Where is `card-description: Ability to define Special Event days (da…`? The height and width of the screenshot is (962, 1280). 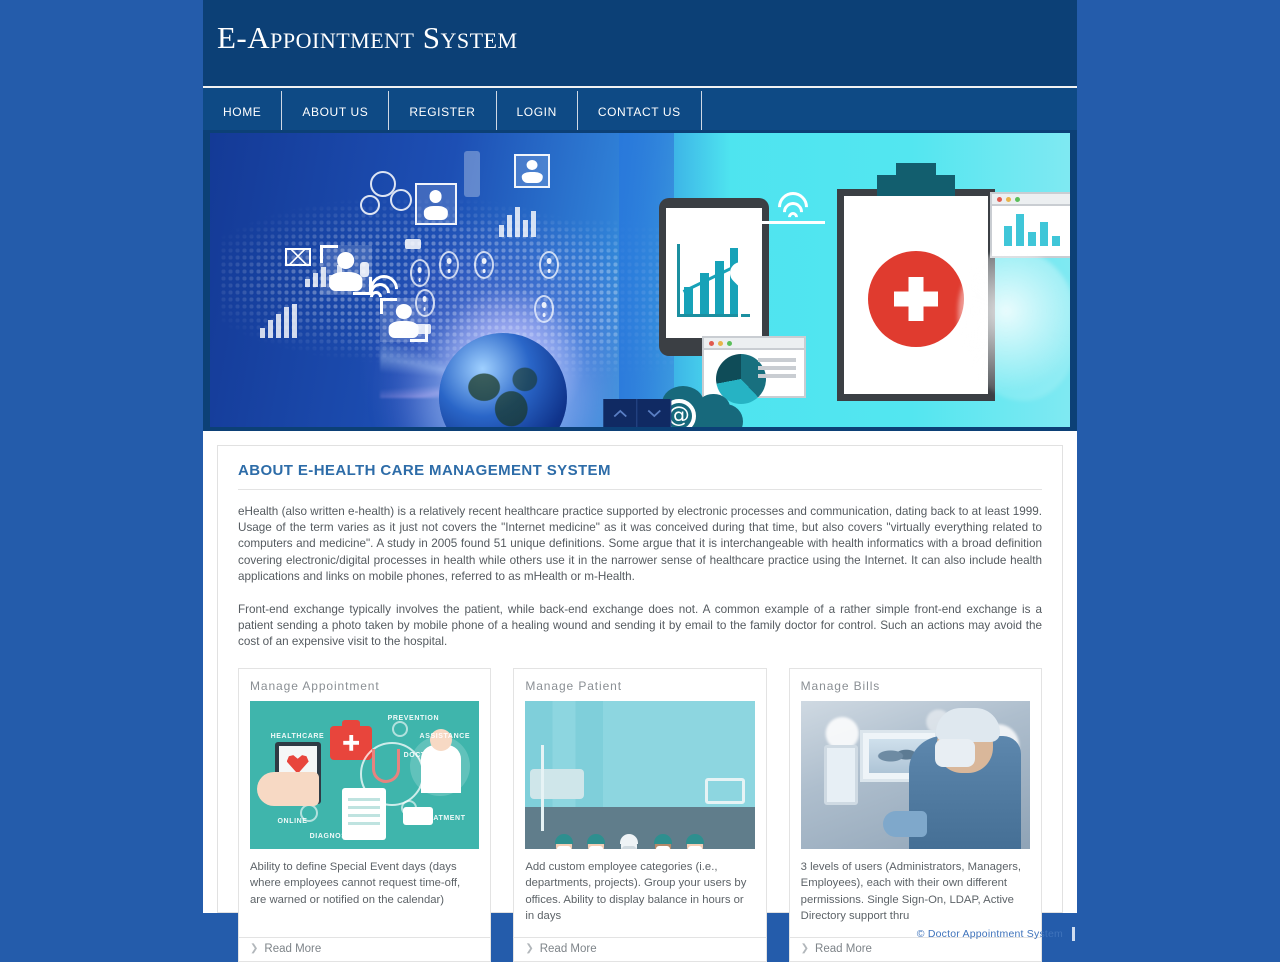
card-description: Ability to define Special Event days (da… is located at coordinates (355, 883).